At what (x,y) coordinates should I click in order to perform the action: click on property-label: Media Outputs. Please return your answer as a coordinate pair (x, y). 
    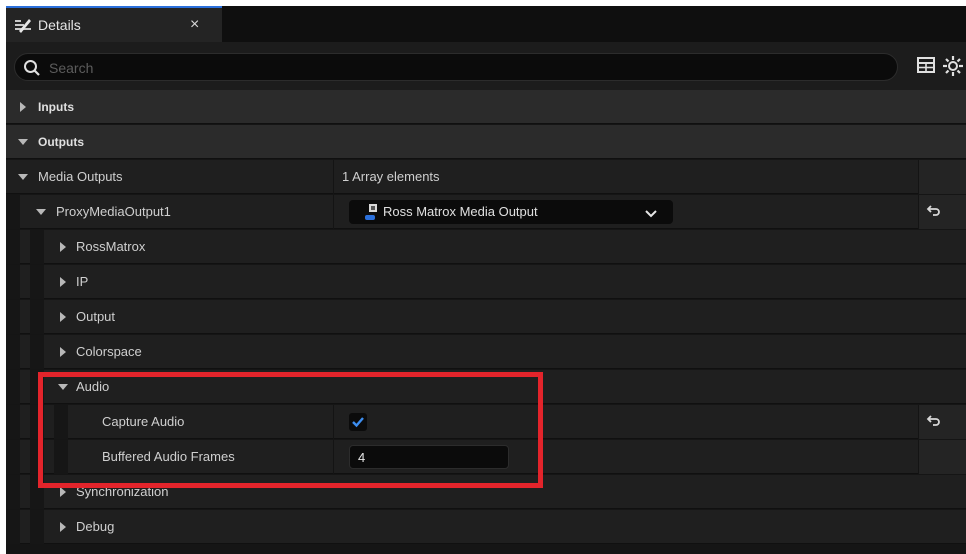
    Looking at the image, I should click on (80, 176).